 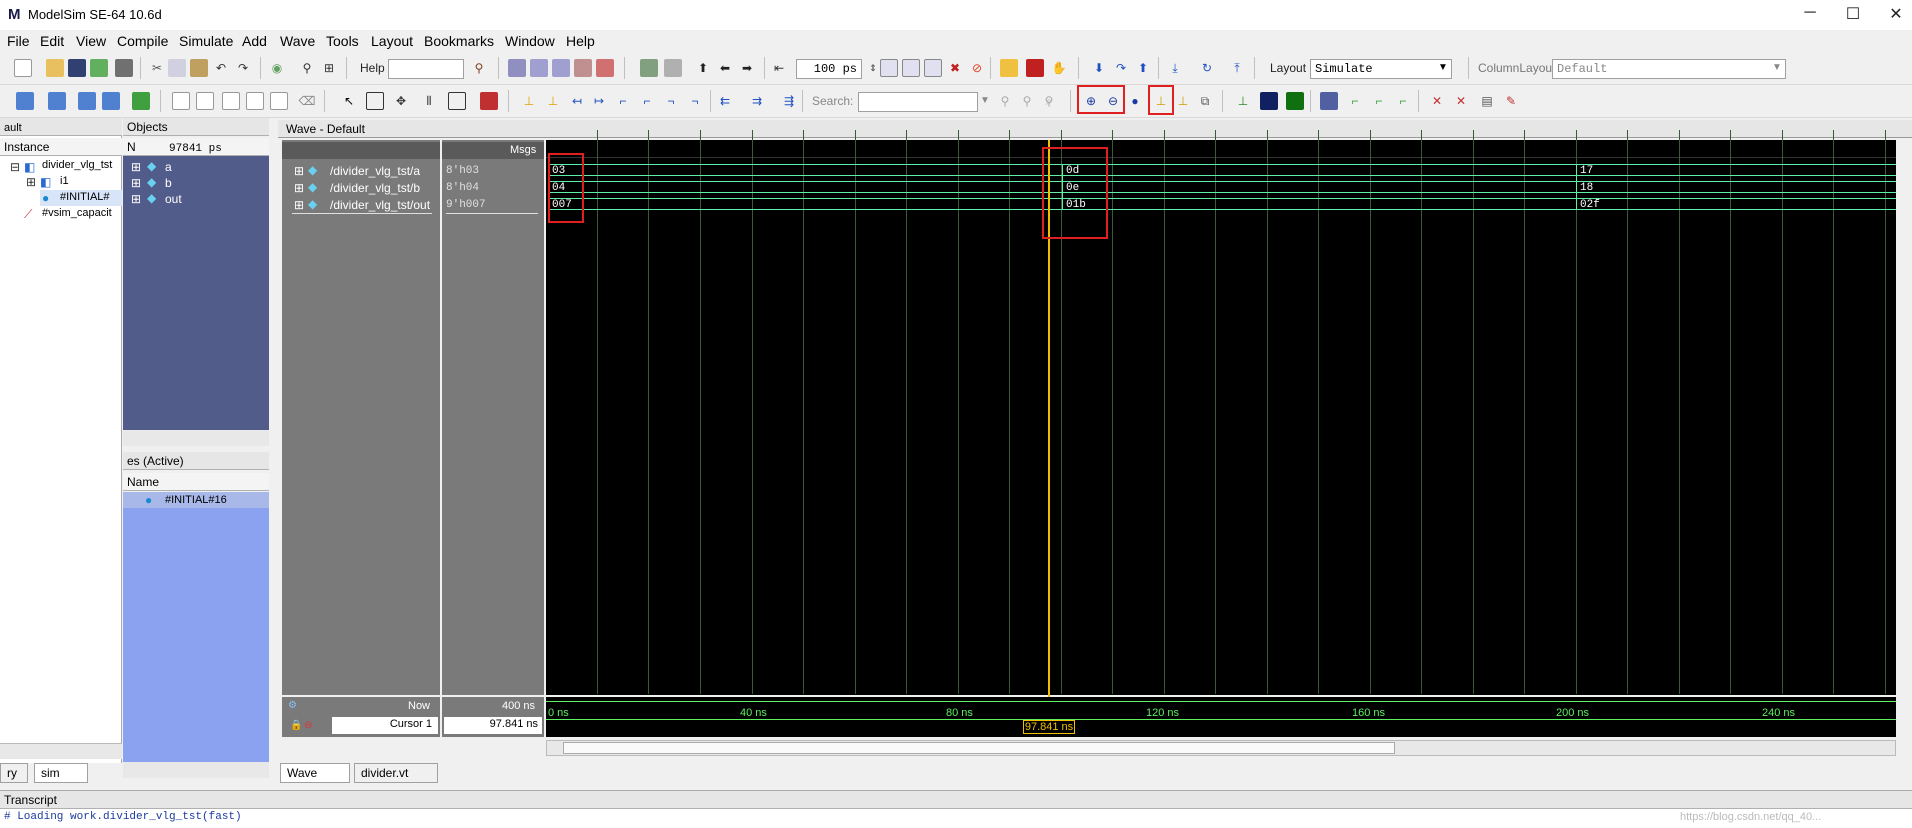 I want to click on insert-cursor-icon: ⊥, so click(x=529, y=101).